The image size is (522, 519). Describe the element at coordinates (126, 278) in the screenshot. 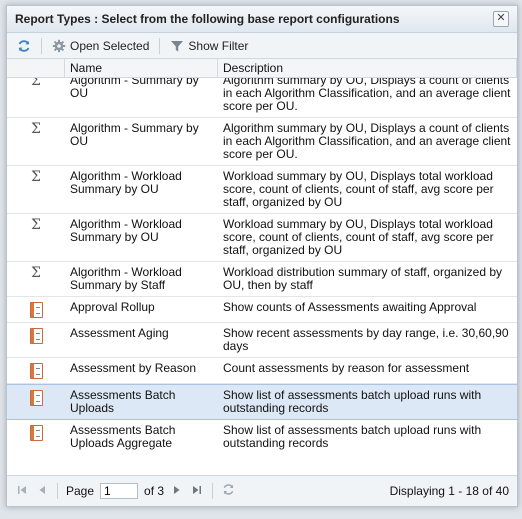

I see `row-name: Algorithm - Workload Summary by Staff` at that location.